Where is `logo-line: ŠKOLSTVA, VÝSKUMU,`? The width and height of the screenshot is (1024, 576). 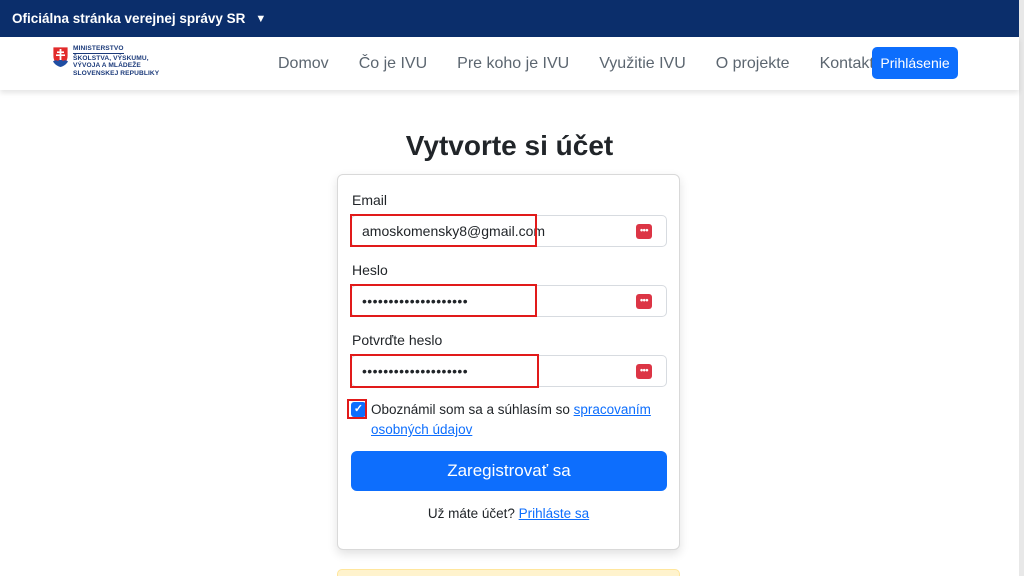 logo-line: ŠKOLSTVA, VÝSKUMU, is located at coordinates (111, 58).